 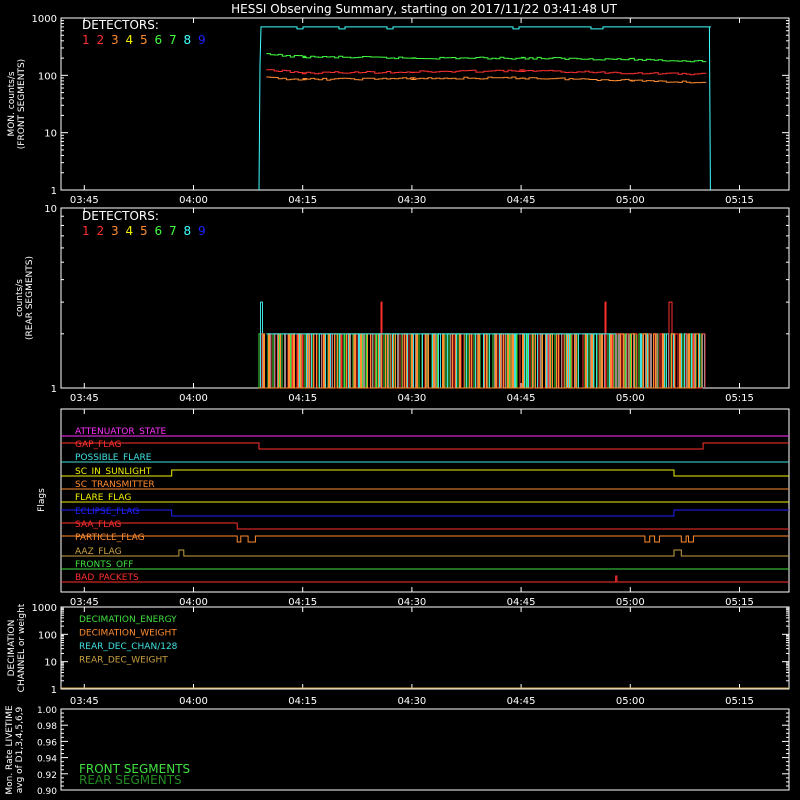 What do you see at coordinates (110, 538) in the screenshot?
I see `flag-label-particle_flag: PARTICLE_FLAG` at bounding box center [110, 538].